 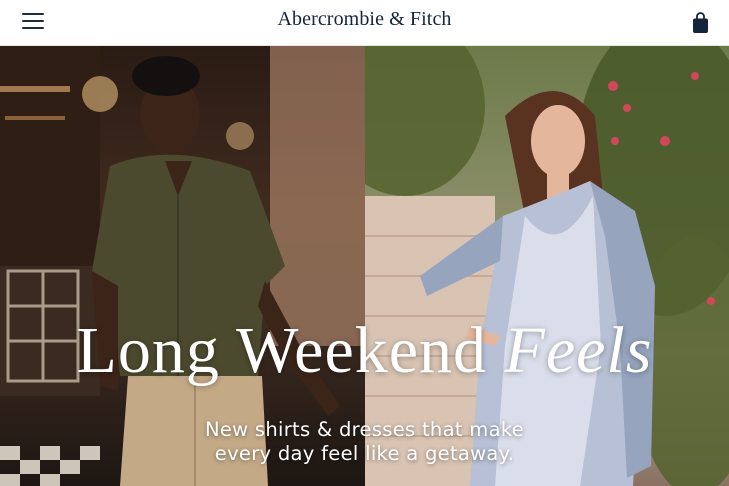 I want to click on hero-headline-main: Long Weekend, so click(x=290, y=350).